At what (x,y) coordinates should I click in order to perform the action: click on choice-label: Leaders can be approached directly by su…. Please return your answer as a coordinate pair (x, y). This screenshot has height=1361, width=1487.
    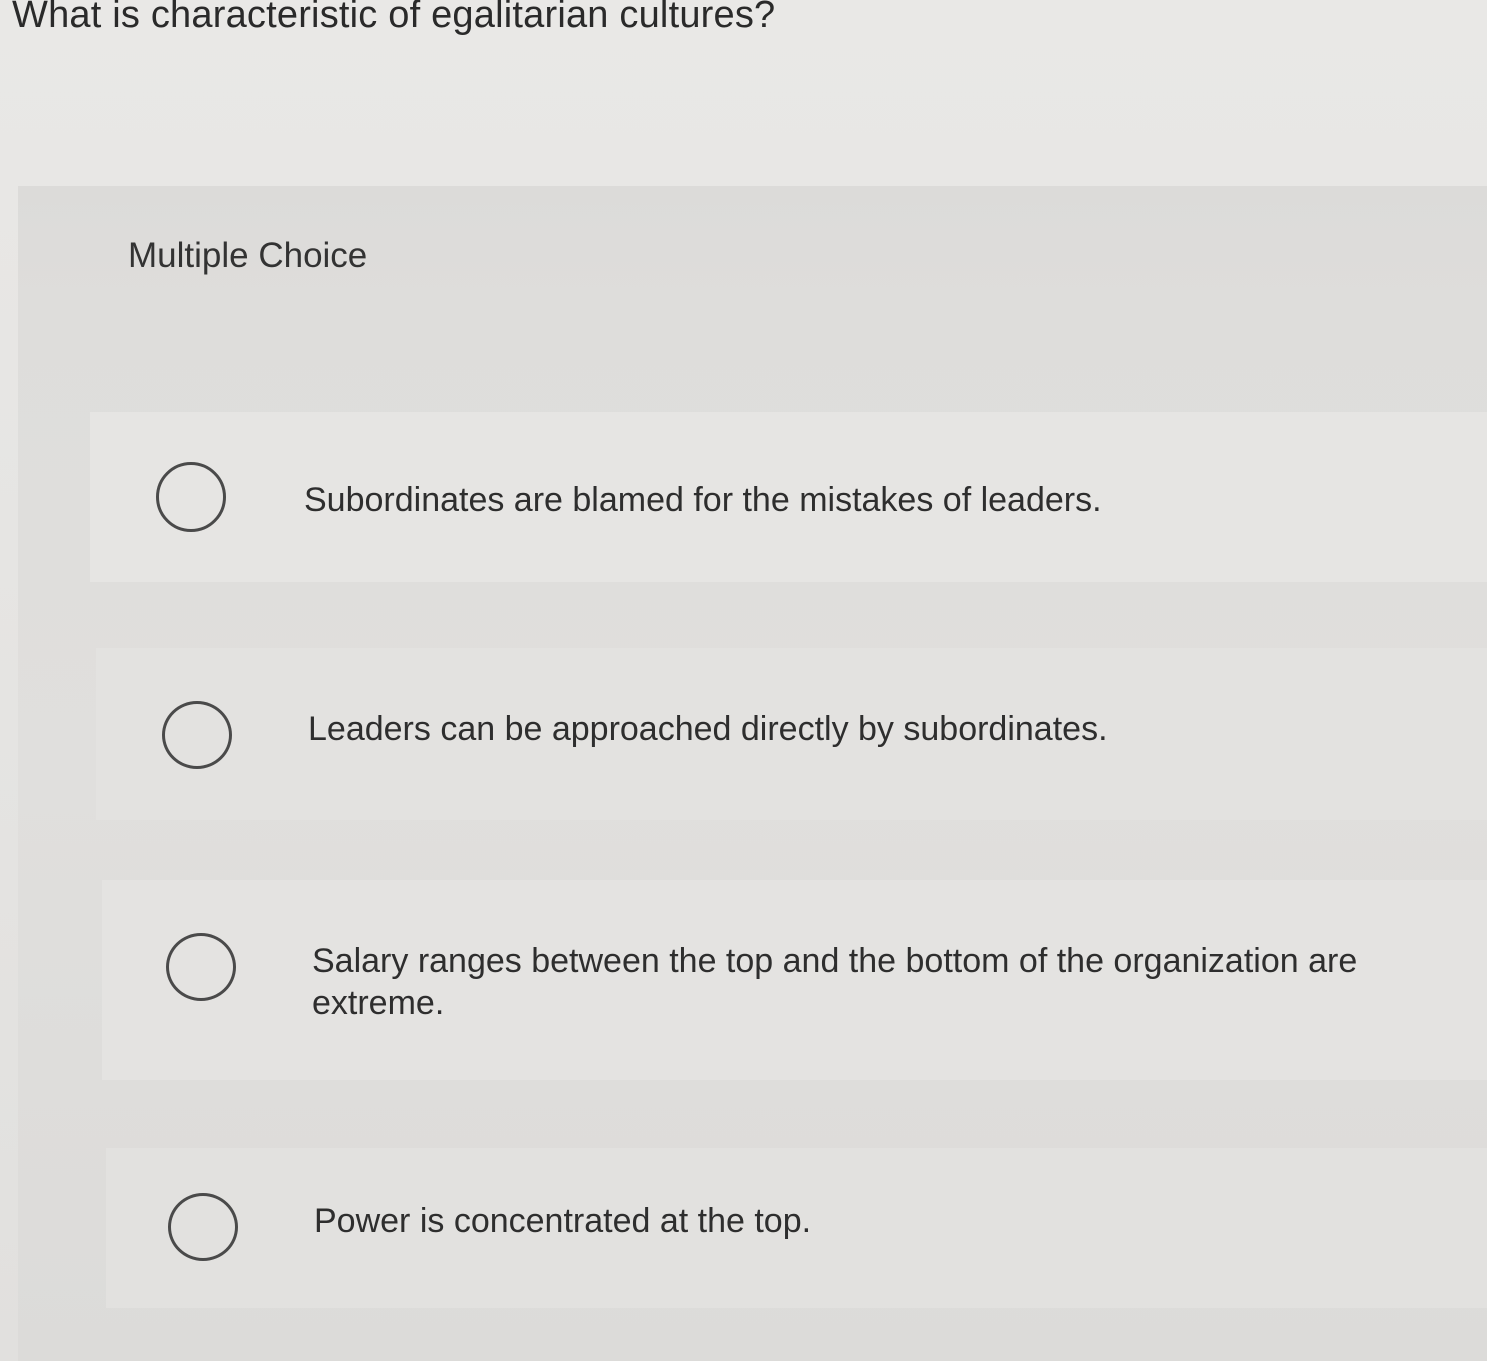
    Looking at the image, I should click on (708, 729).